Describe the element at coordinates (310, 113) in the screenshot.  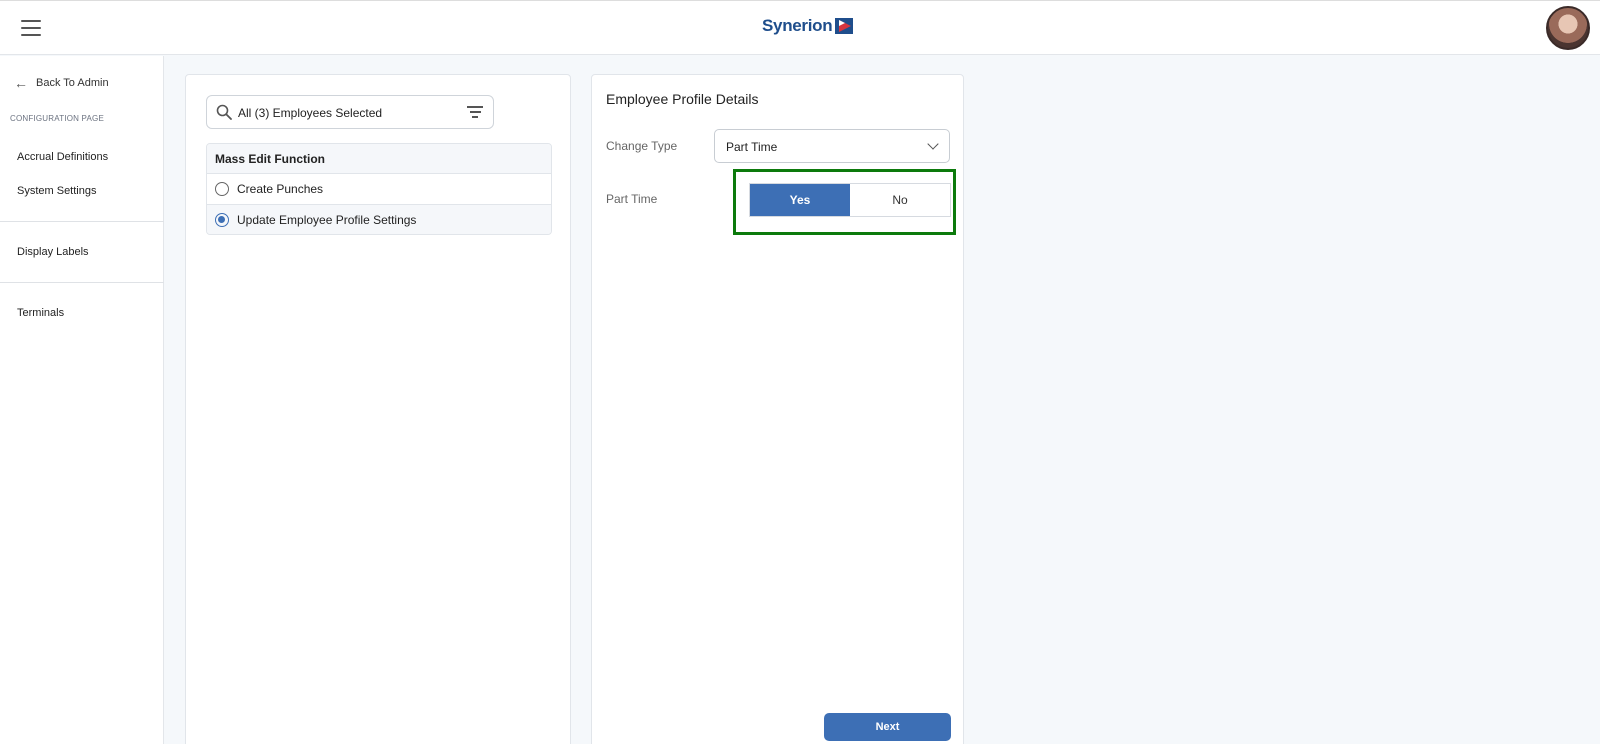
I see `employee-search-value: All (3) Employees Selected` at that location.